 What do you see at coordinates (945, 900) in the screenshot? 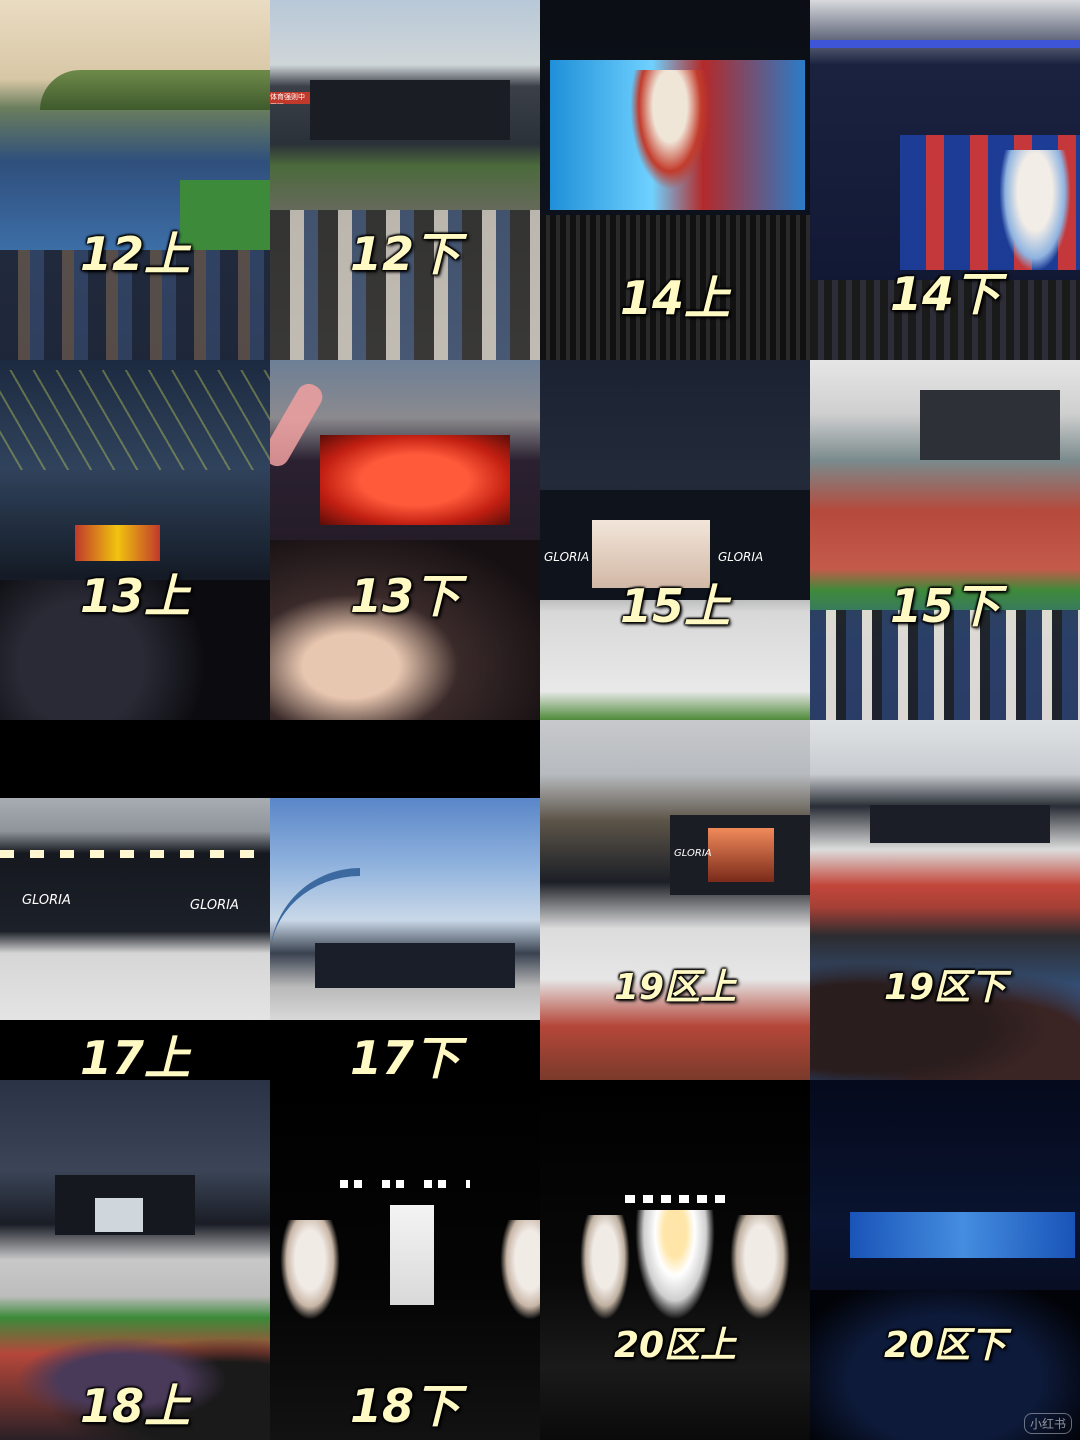
I see `photo-19-lower: 19区下` at bounding box center [945, 900].